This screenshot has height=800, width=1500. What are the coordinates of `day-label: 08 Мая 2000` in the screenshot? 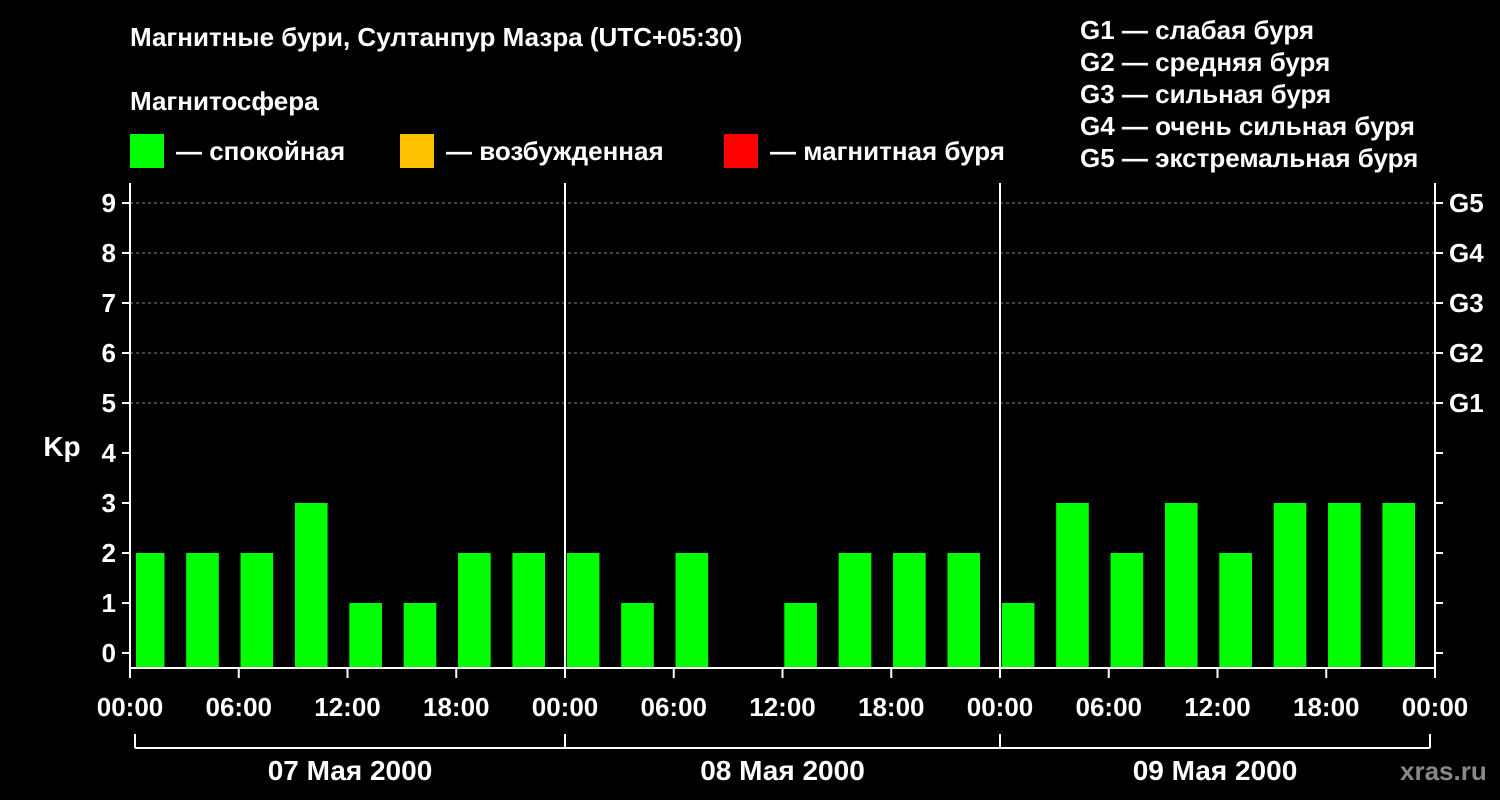 It's located at (782, 770).